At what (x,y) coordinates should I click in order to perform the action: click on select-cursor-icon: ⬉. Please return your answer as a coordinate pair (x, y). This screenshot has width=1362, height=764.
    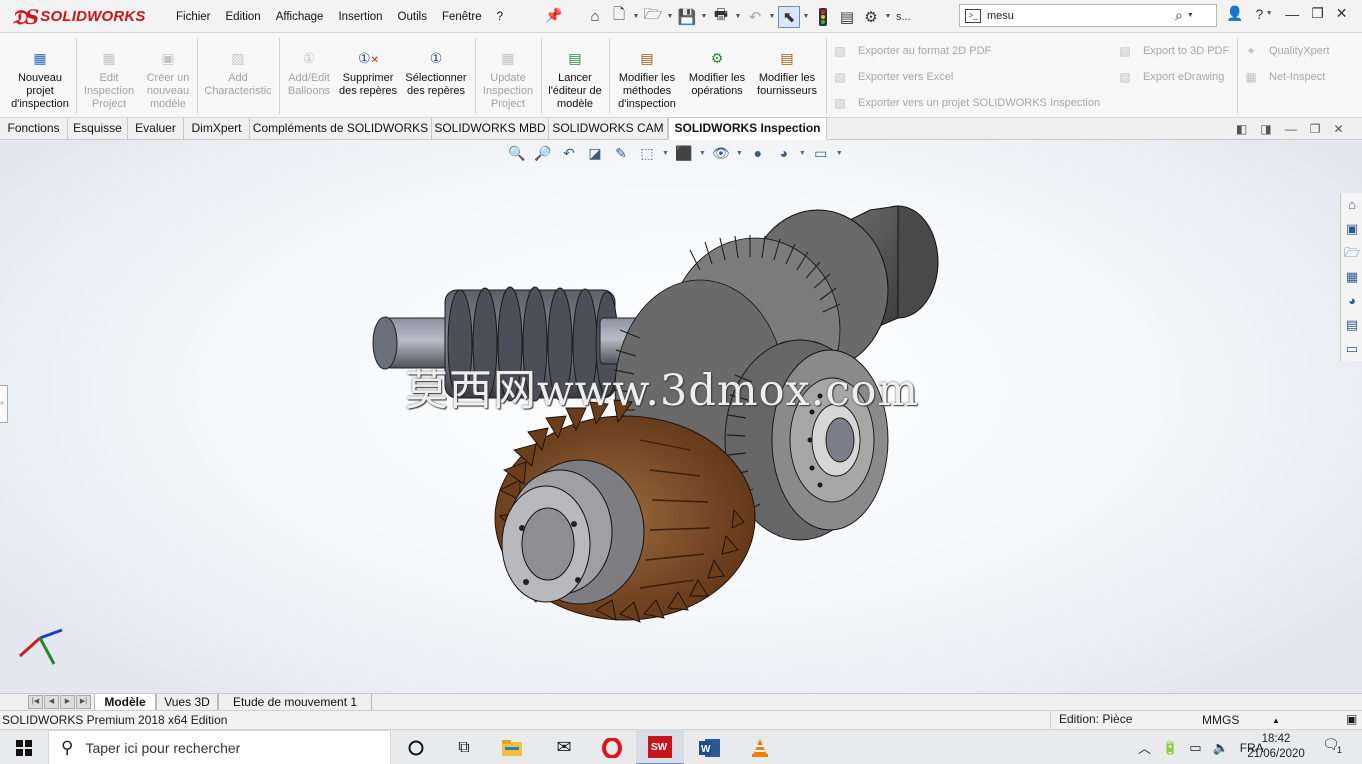
    Looking at the image, I should click on (789, 16).